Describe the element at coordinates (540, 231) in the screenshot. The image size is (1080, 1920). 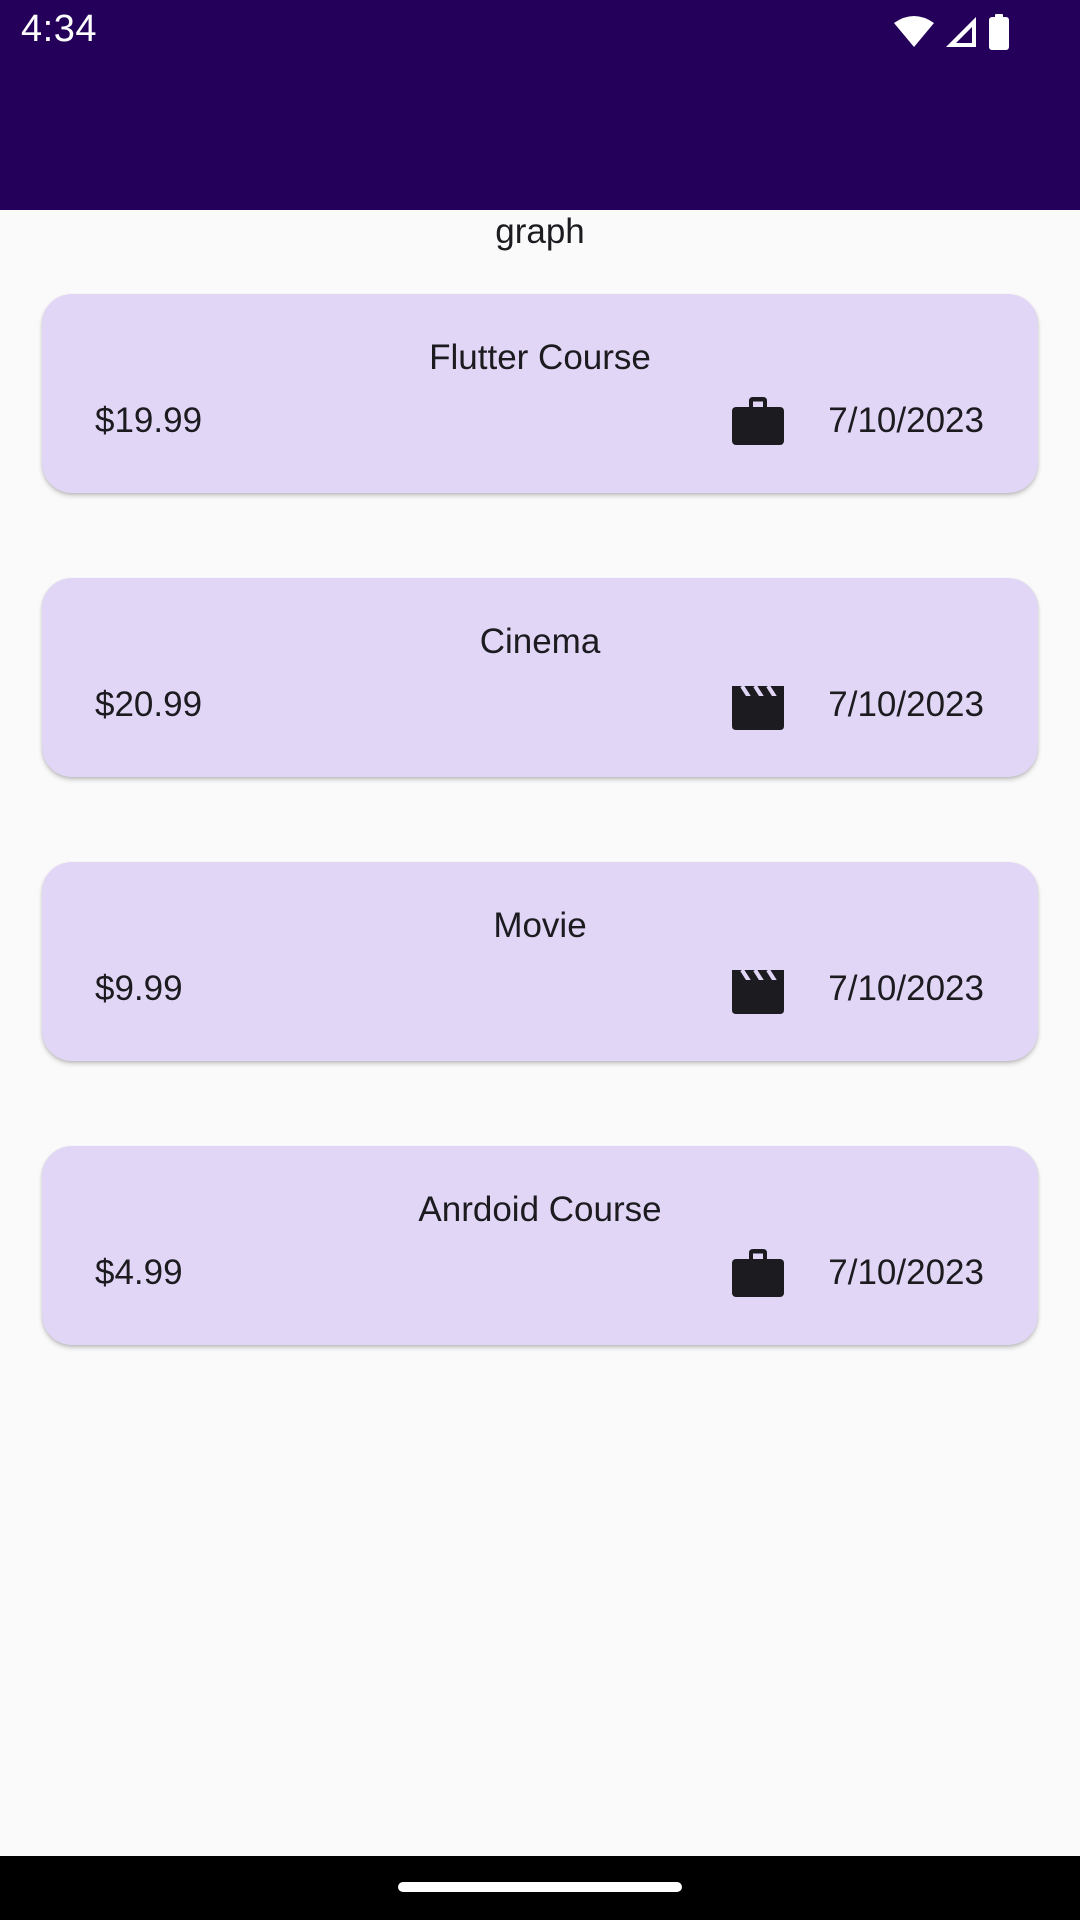
I see `graph-label: graph` at that location.